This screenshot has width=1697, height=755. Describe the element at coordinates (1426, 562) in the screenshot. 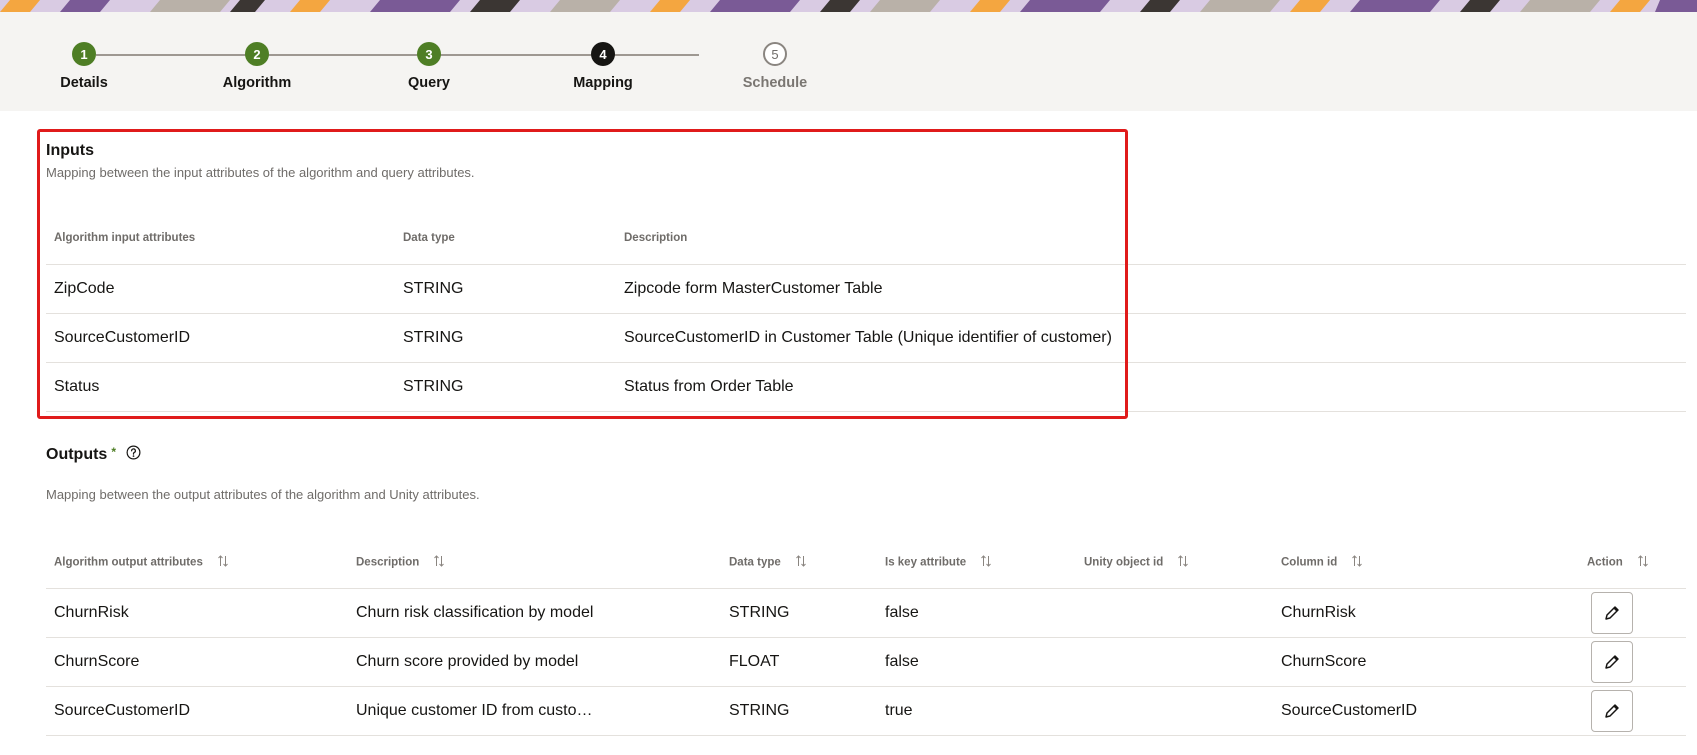

I see `column-header-column-id: Column id` at that location.